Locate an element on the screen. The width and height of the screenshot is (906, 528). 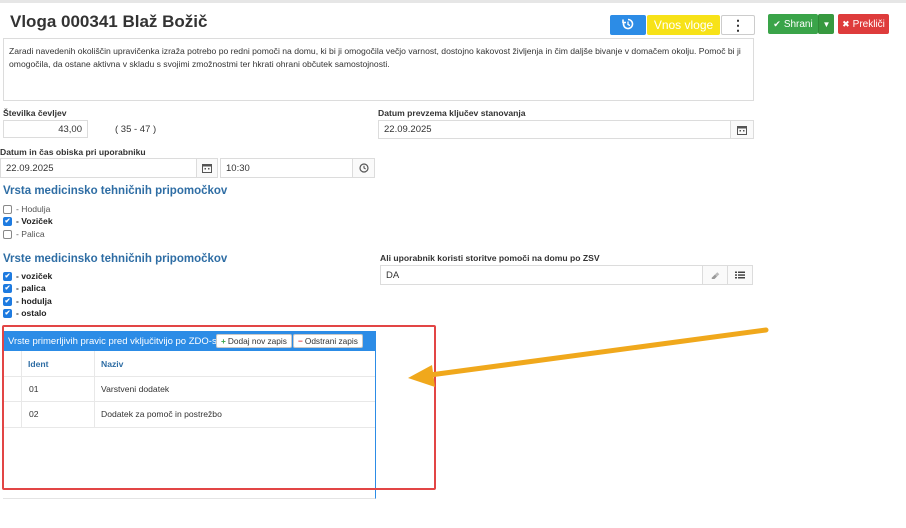
annotation-arrow-icon is located at coordinates (588, 357).